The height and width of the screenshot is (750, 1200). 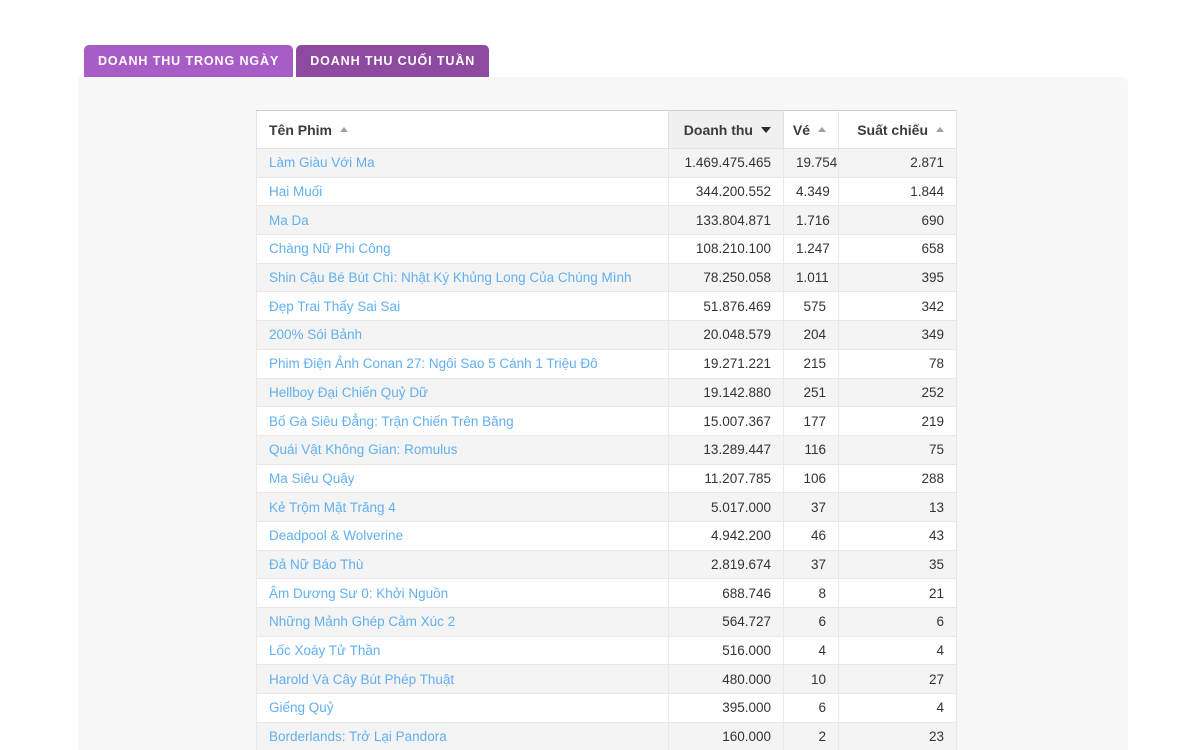 What do you see at coordinates (811, 335) in the screenshot?
I see `cell-tickets: 204` at bounding box center [811, 335].